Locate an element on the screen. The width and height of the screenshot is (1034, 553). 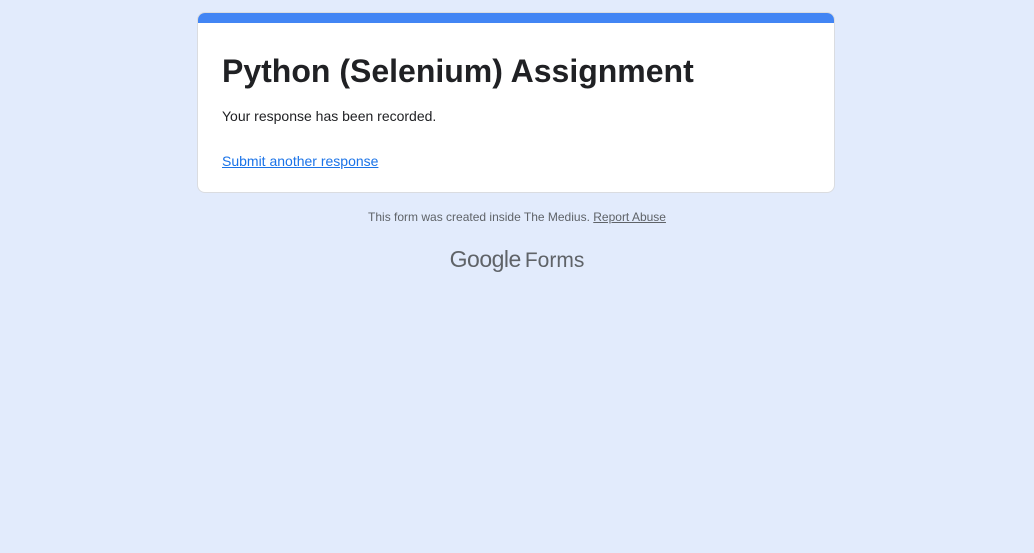
card-accent-bar is located at coordinates (516, 18).